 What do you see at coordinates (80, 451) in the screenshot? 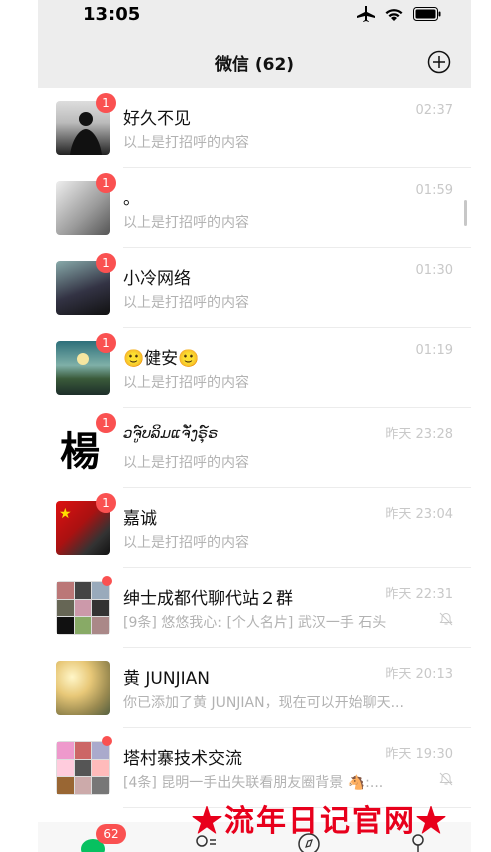
I see `svg-text: 楊` at bounding box center [80, 451].